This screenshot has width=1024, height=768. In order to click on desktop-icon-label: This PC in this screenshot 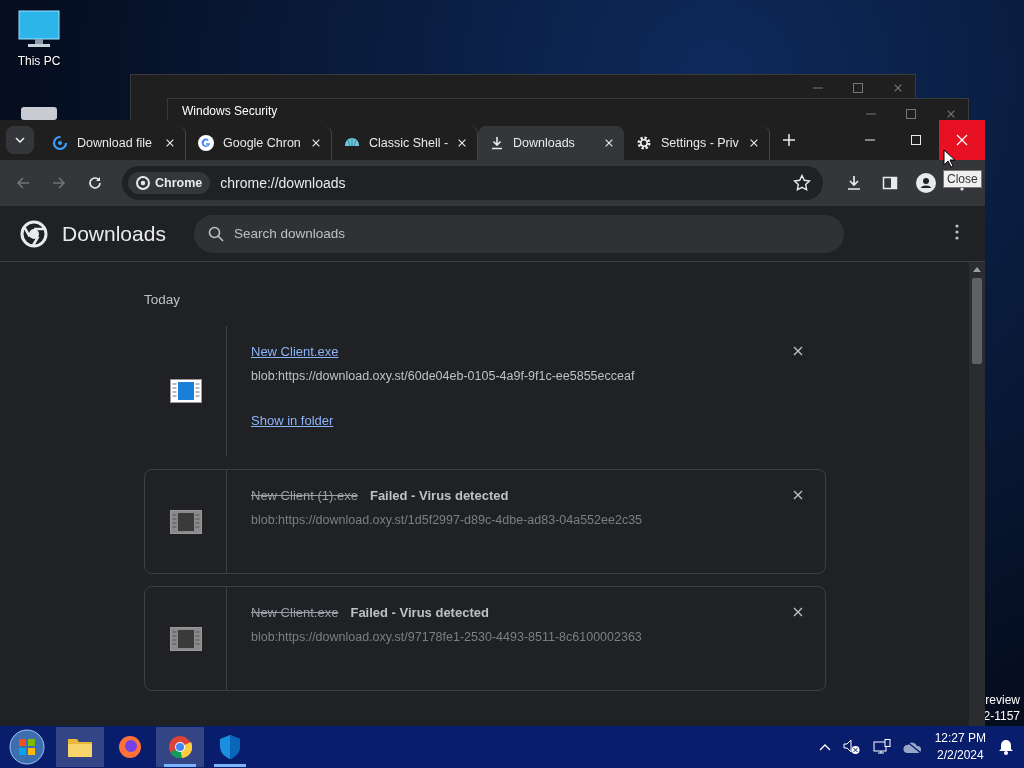, I will do `click(39, 61)`.